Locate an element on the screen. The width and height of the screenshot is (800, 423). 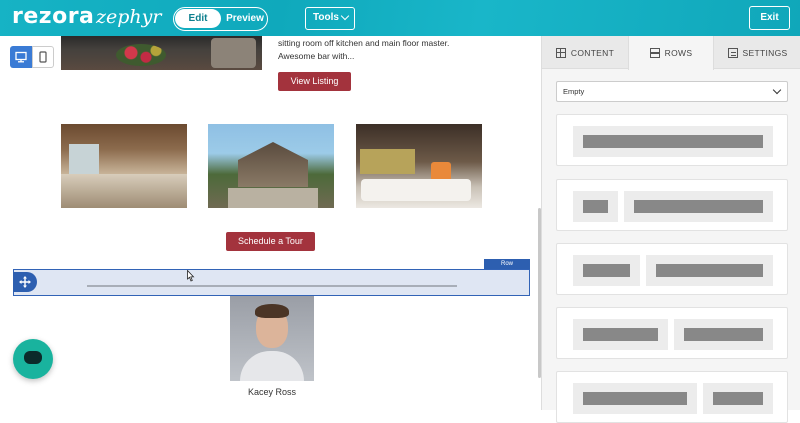
window-view-shape is located at coordinates (387, 161).